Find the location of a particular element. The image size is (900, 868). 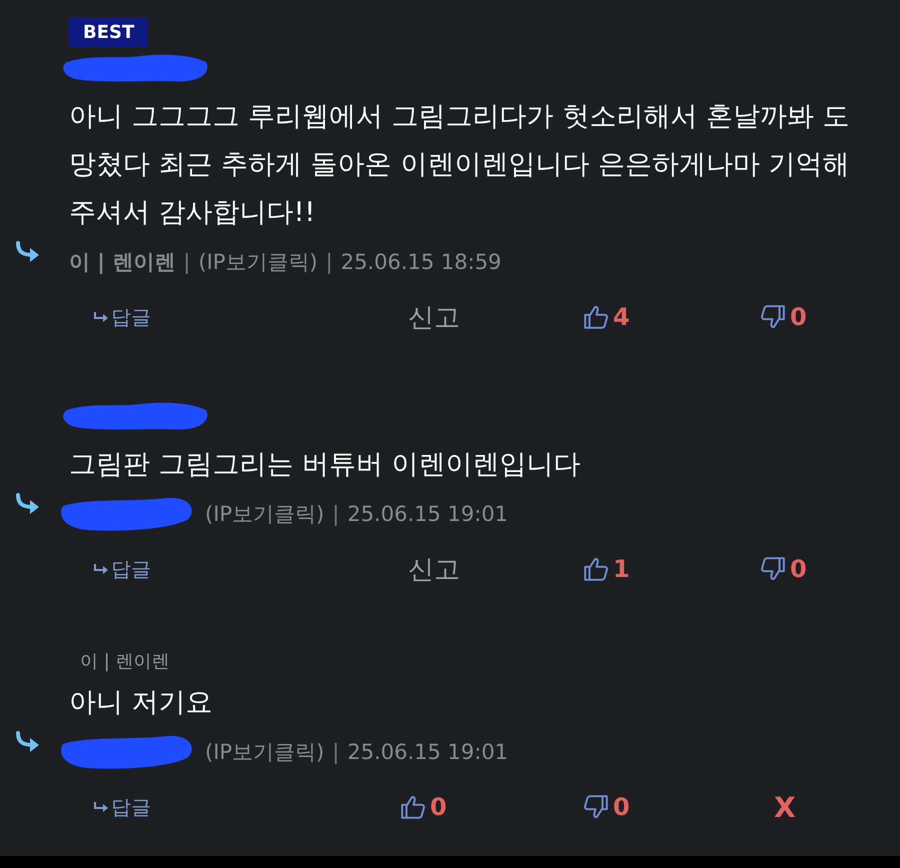

like-button: 0 is located at coordinates (423, 807).